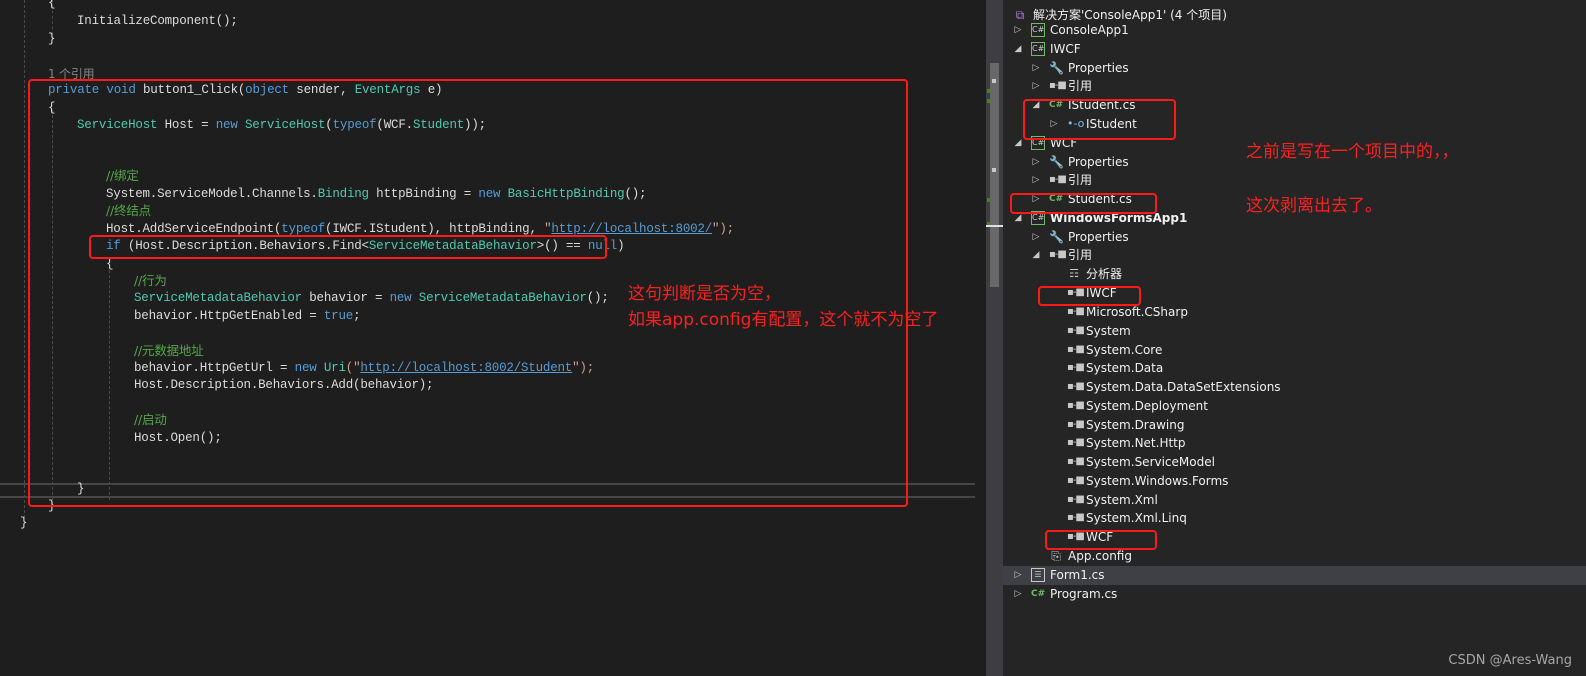 The width and height of the screenshot is (1586, 676). What do you see at coordinates (348, 247) in the screenshot?
I see `annotation-box-if-check` at bounding box center [348, 247].